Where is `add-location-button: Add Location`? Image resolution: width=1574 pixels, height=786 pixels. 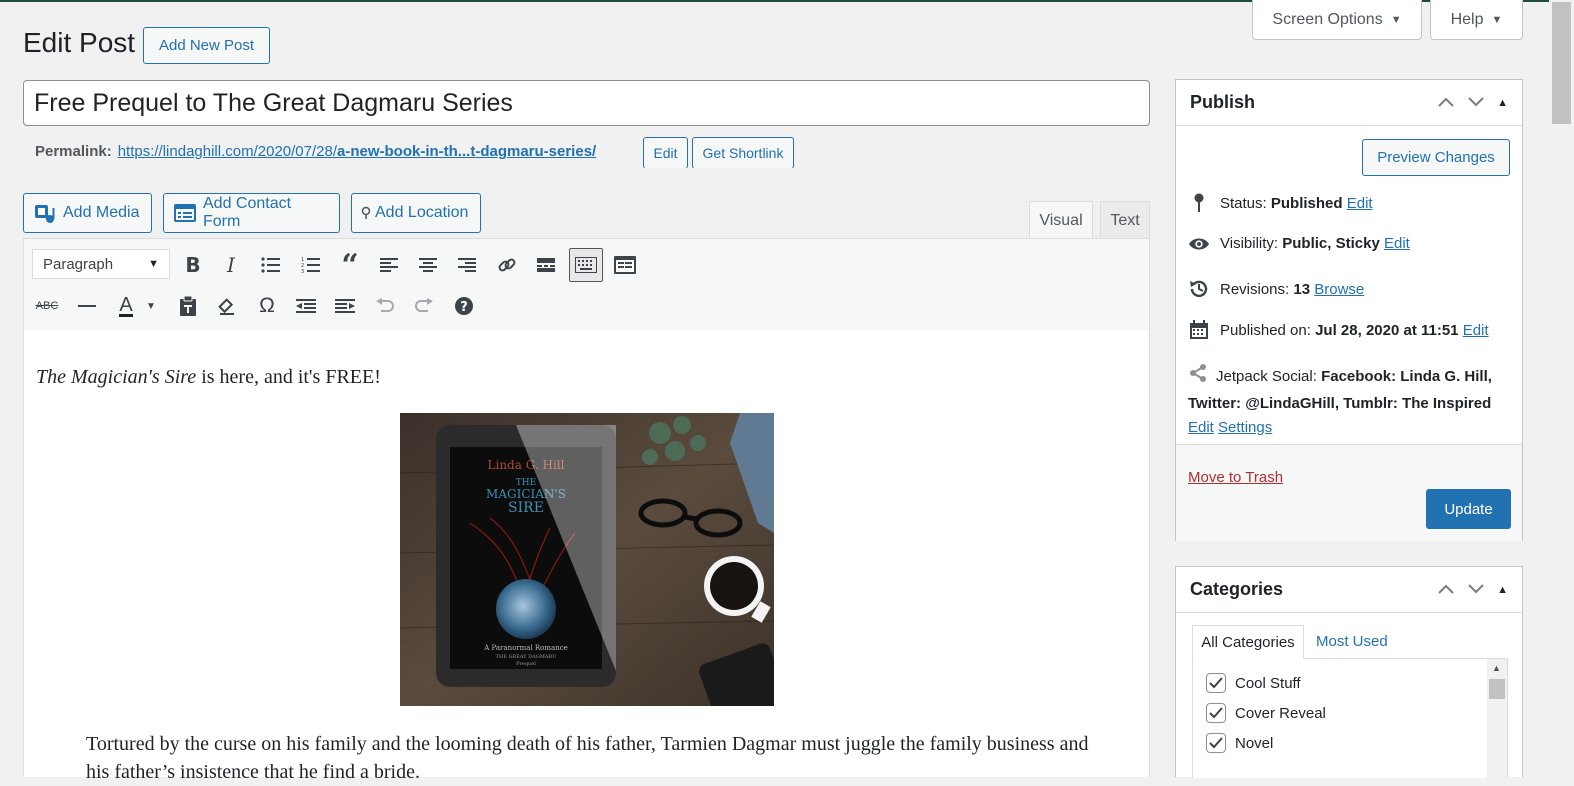 add-location-button: Add Location is located at coordinates (416, 213).